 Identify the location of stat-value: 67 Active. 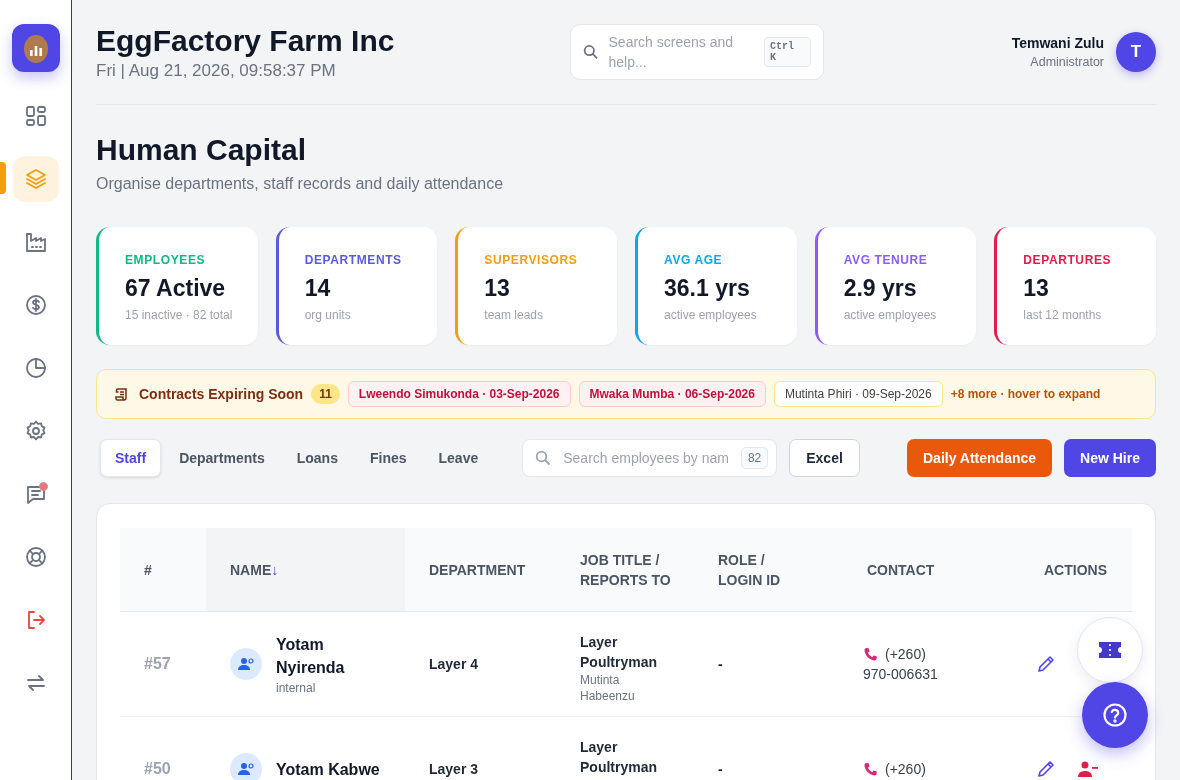
(176, 288).